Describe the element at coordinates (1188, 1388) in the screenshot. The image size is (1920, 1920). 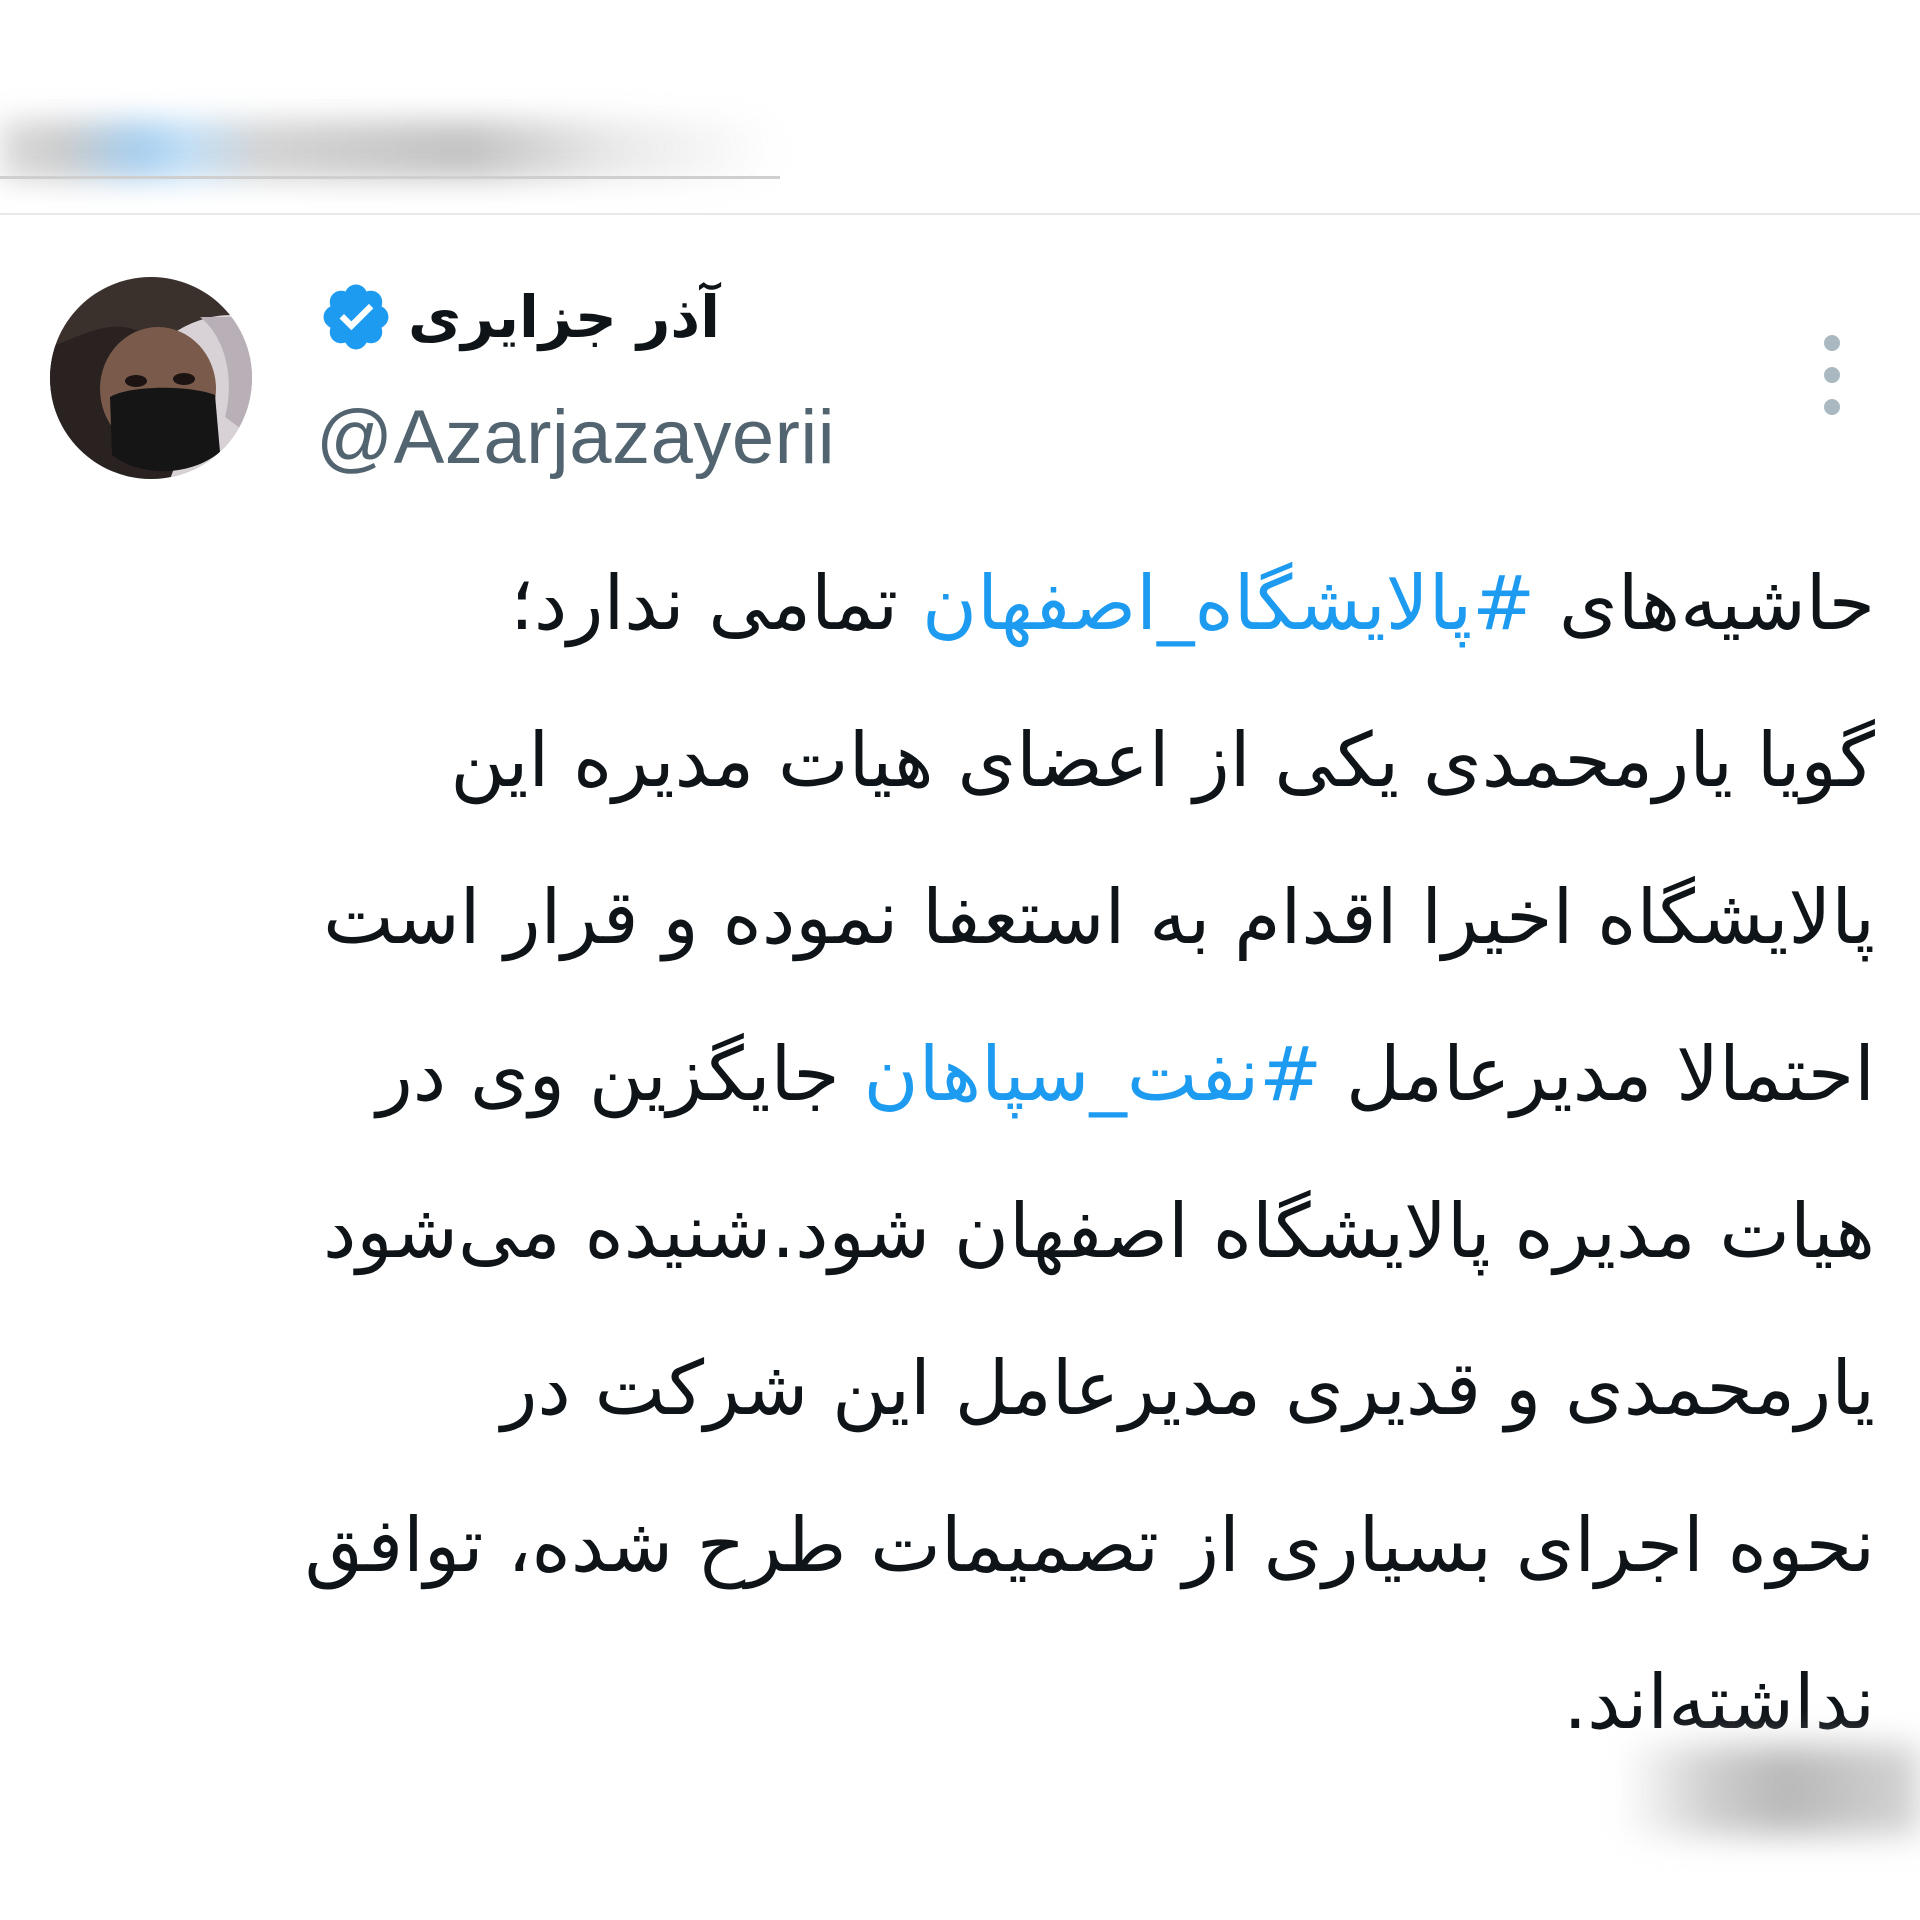
I see `tweet-line-6: یارمحمدی و قدیری مدیرعامل این شرکت در` at that location.